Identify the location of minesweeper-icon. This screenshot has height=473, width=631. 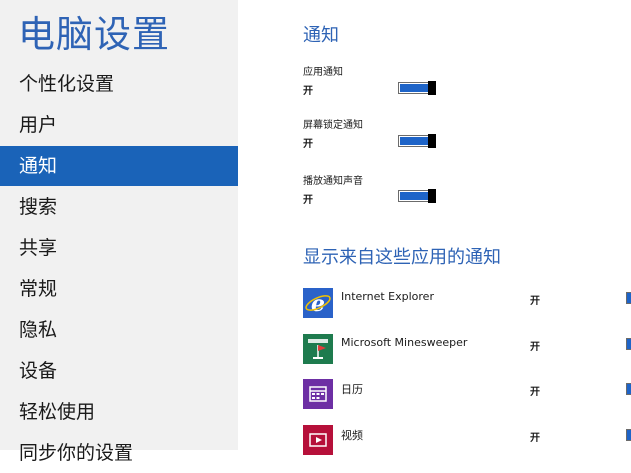
(318, 349).